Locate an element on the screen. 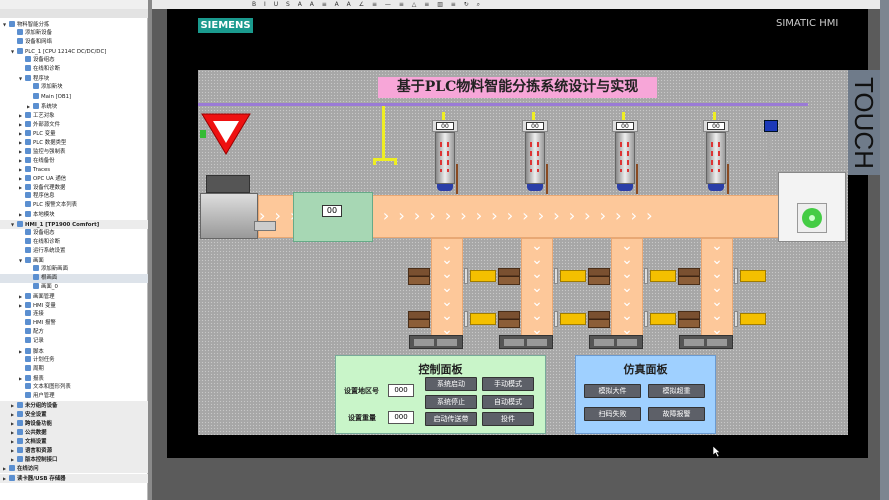  tree-item: ▼ HMI_1 [TP1900 Comfort] is located at coordinates (74, 224).